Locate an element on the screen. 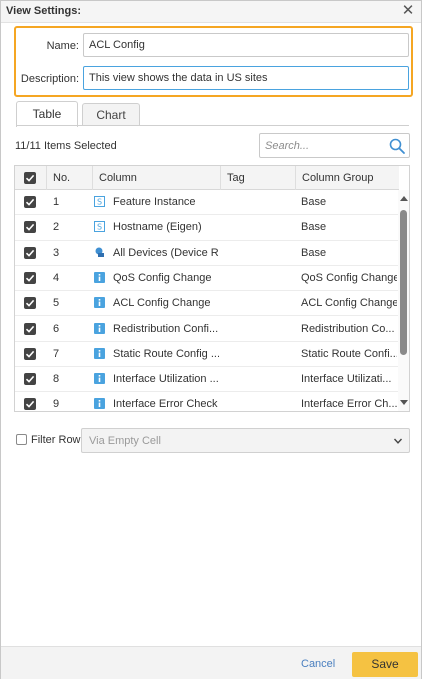 This screenshot has width=422, height=679. row-column-name: Interface Error Check is located at coordinates (165, 404).